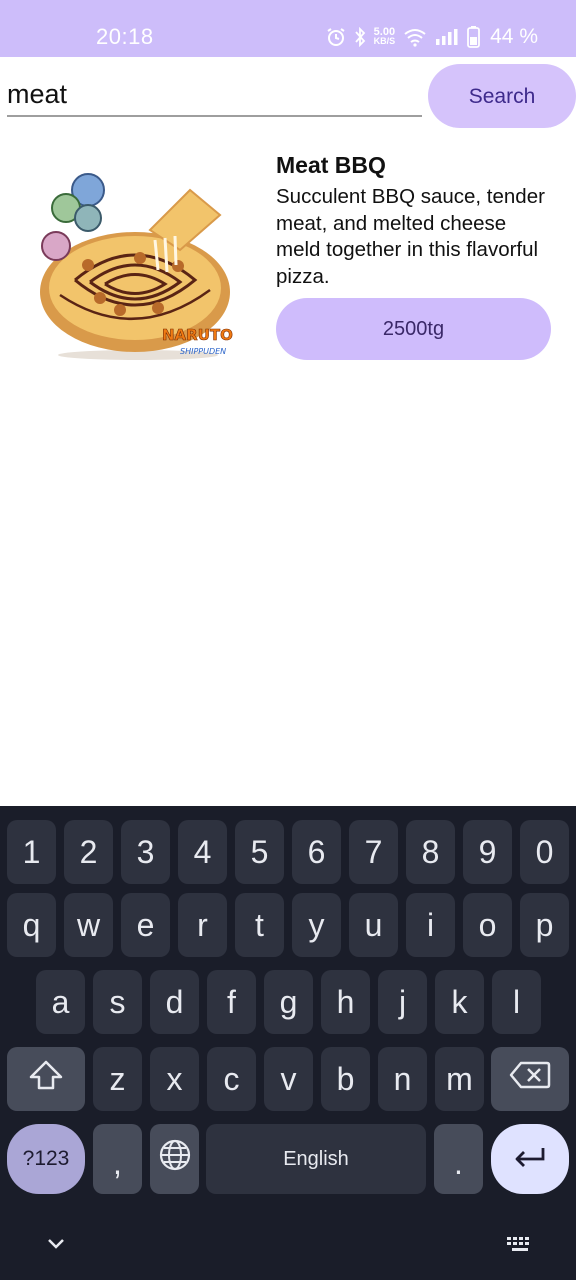 Image resolution: width=576 pixels, height=1280 pixels. I want to click on key-3: 3, so click(145, 852).